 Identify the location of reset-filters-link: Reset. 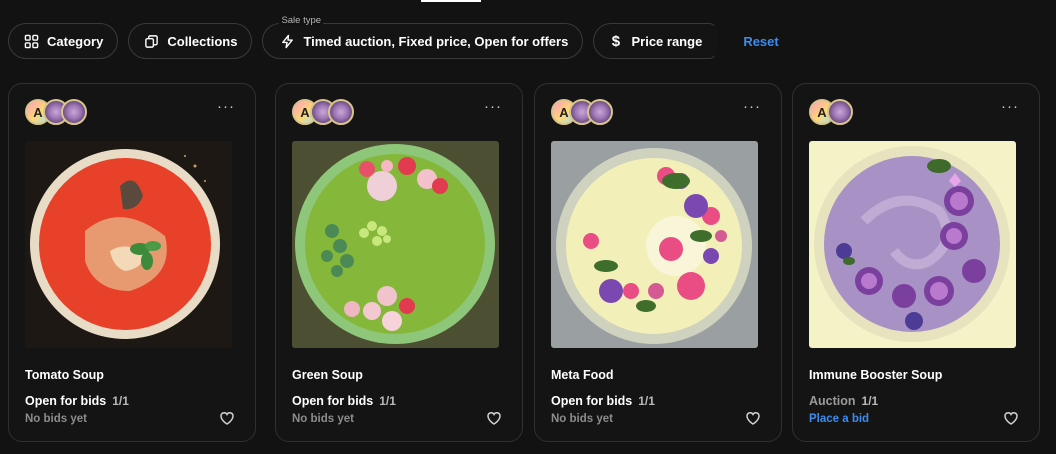
(760, 41).